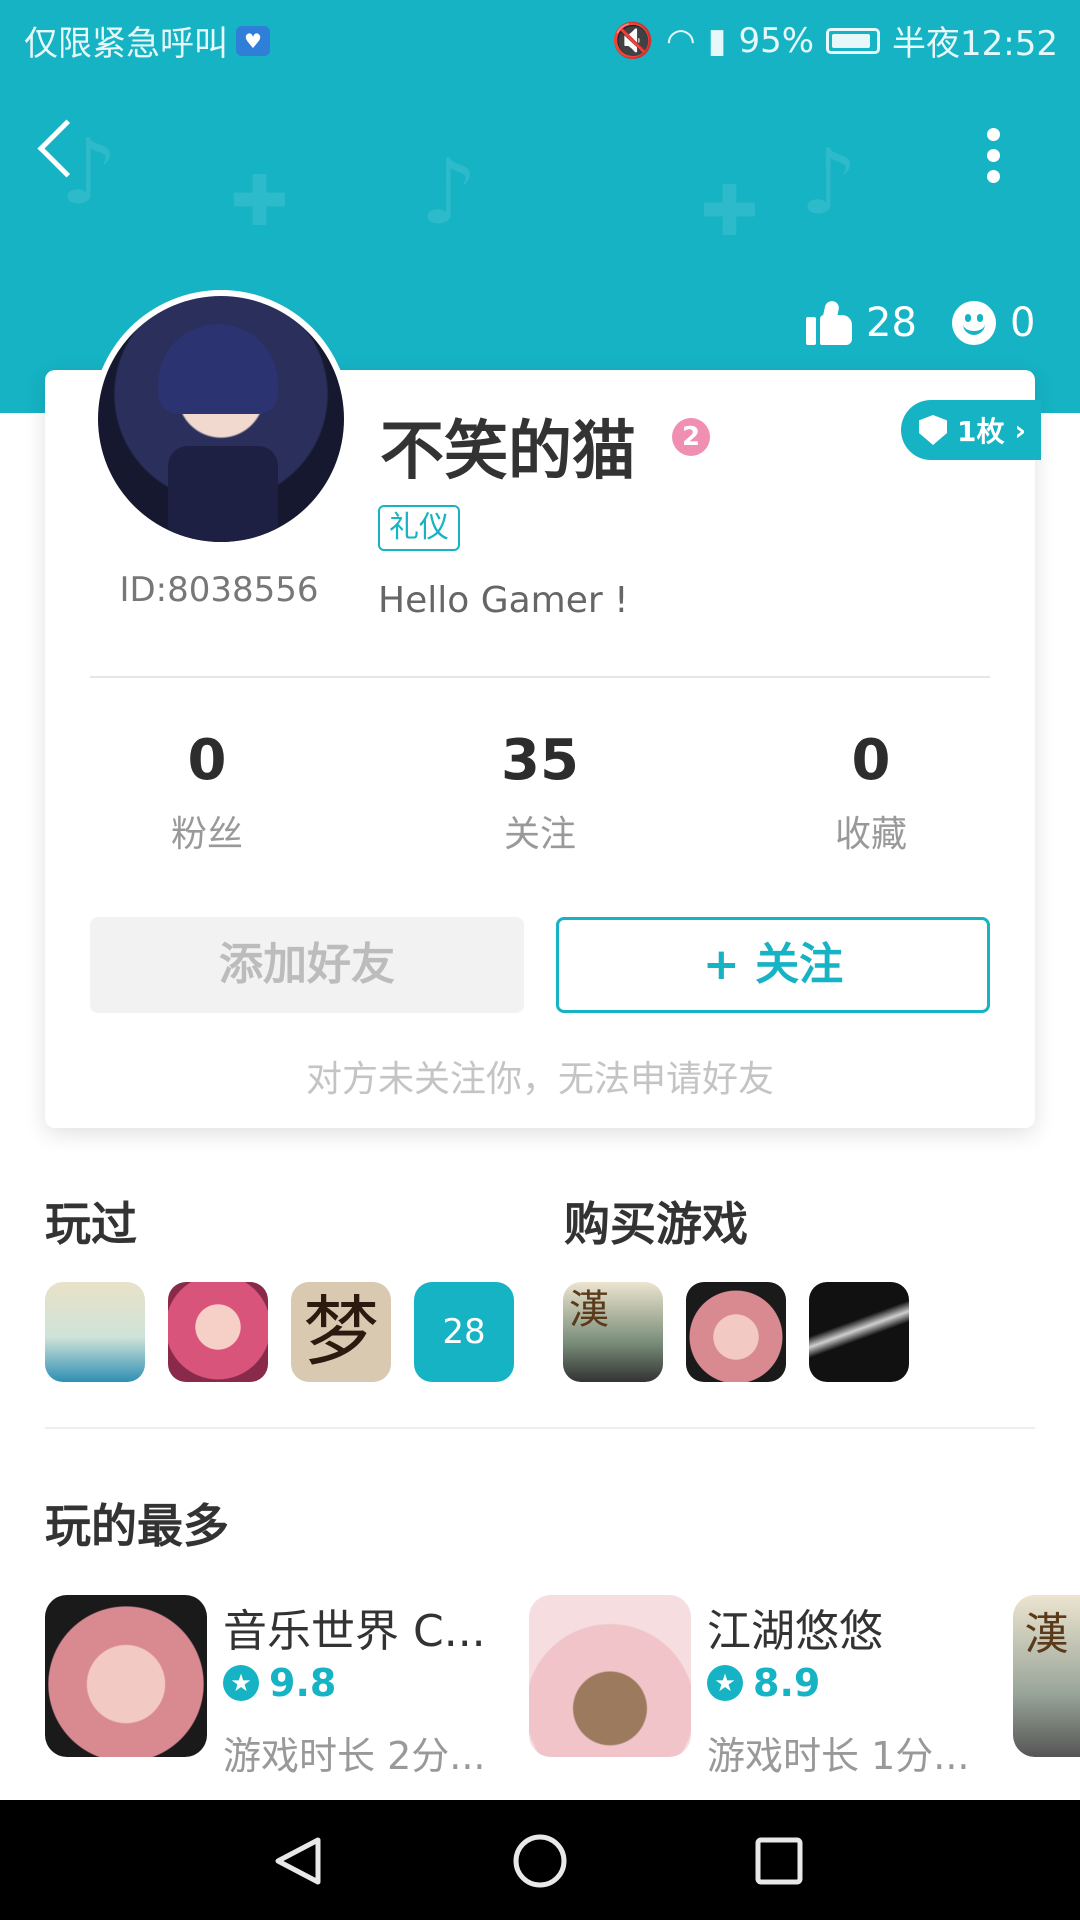 The height and width of the screenshot is (1920, 1080). I want to click on user-bio: Hello Gamer !, so click(503, 600).